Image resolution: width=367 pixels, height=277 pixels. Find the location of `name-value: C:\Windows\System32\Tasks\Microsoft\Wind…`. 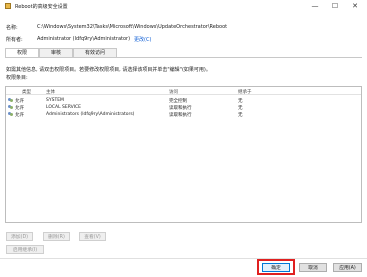

name-value: C:\Windows\System32\Tasks\Microsoft\Wind… is located at coordinates (132, 27).